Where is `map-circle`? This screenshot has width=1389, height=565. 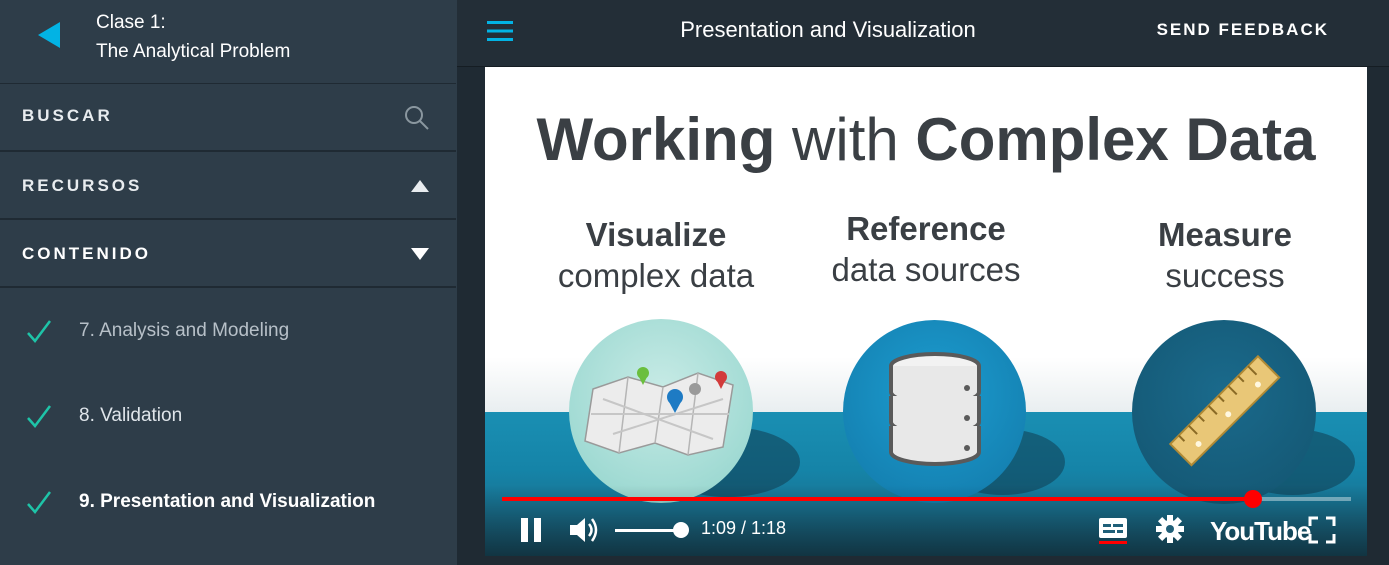
map-circle is located at coordinates (661, 411).